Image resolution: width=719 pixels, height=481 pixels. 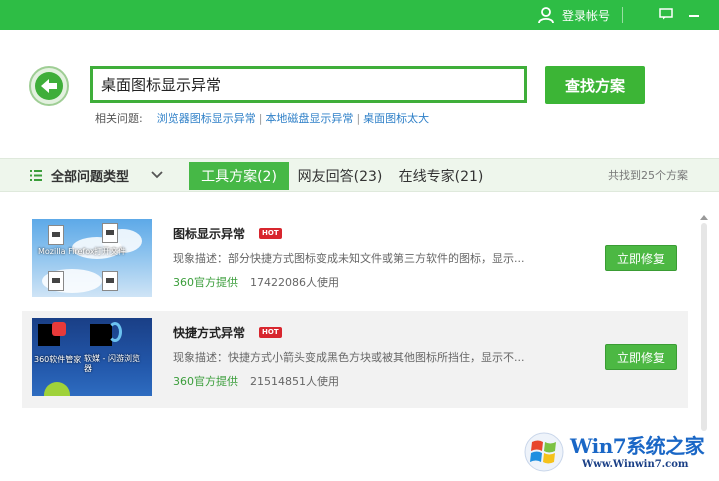 I want to click on chevron-down-icon, so click(x=157, y=175).